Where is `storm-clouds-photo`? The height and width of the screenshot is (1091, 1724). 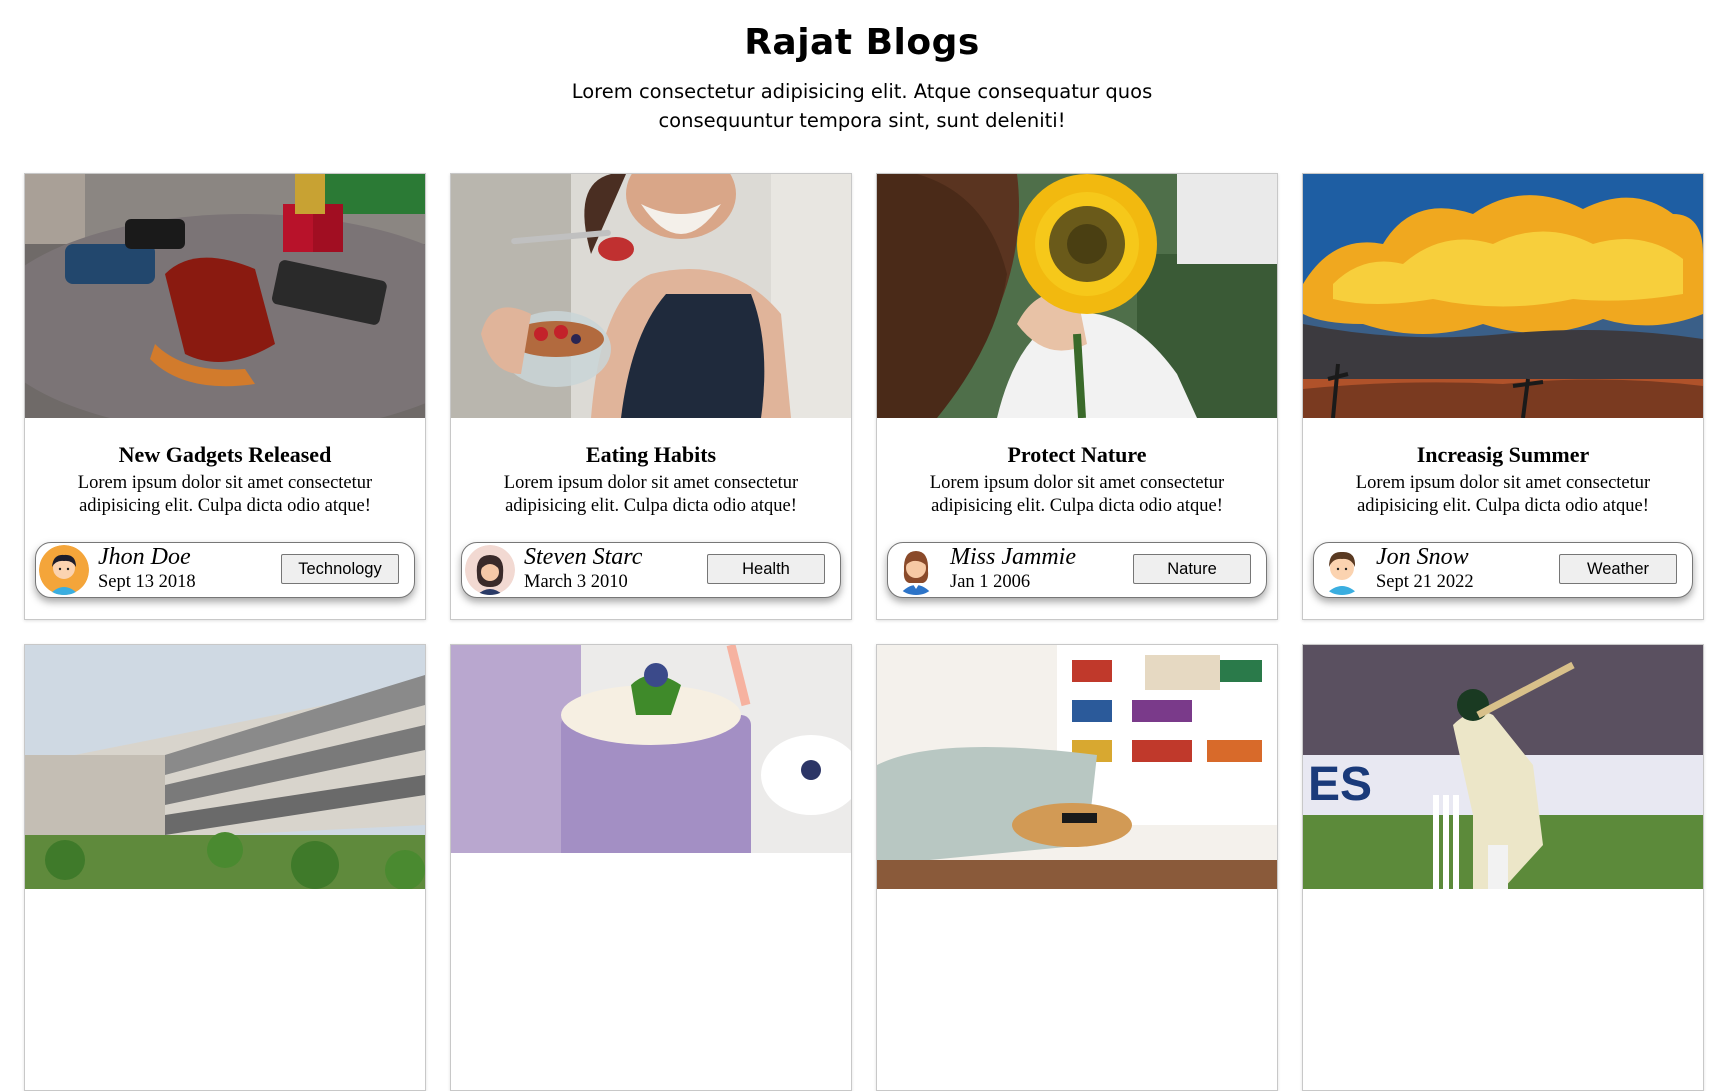
storm-clouds-photo is located at coordinates (1503, 296).